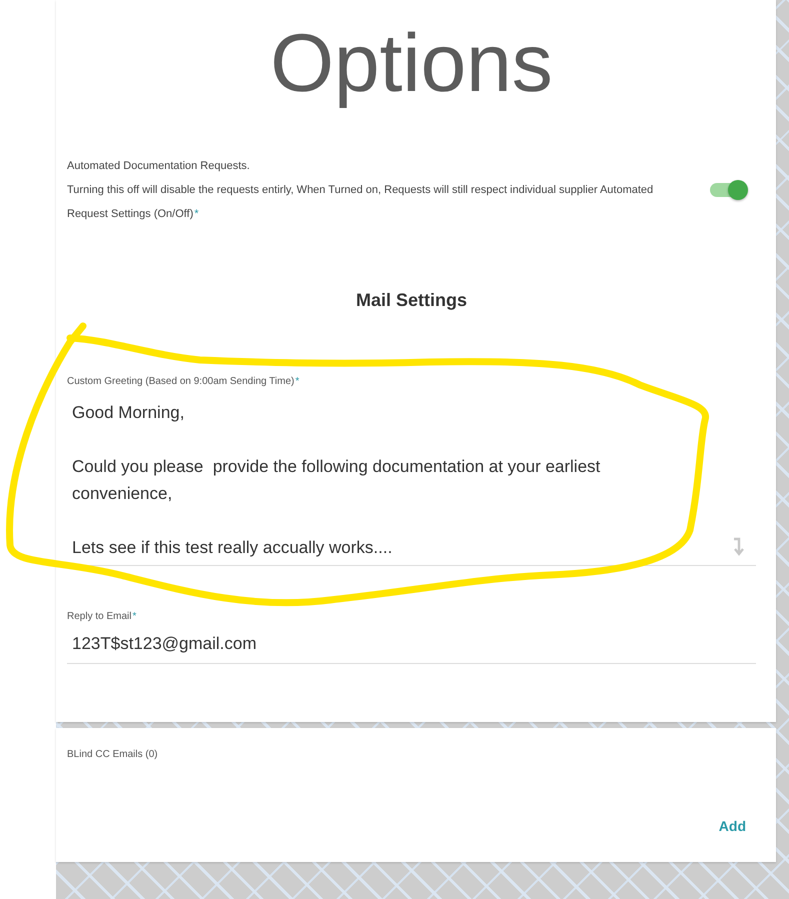  What do you see at coordinates (728, 190) in the screenshot?
I see `toggle-switch` at bounding box center [728, 190].